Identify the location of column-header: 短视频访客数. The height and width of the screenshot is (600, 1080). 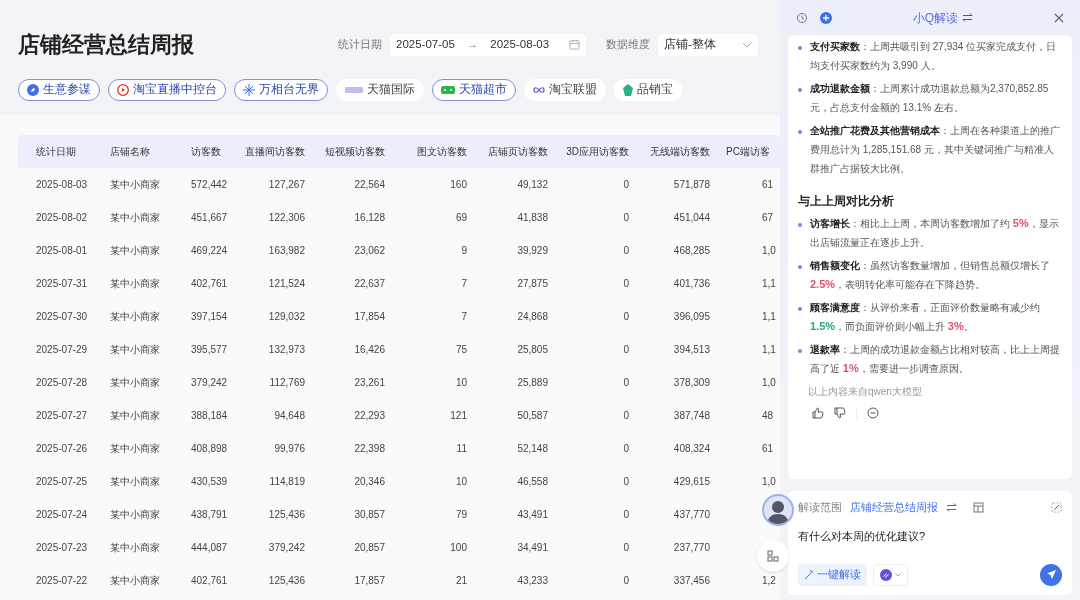
(354, 152).